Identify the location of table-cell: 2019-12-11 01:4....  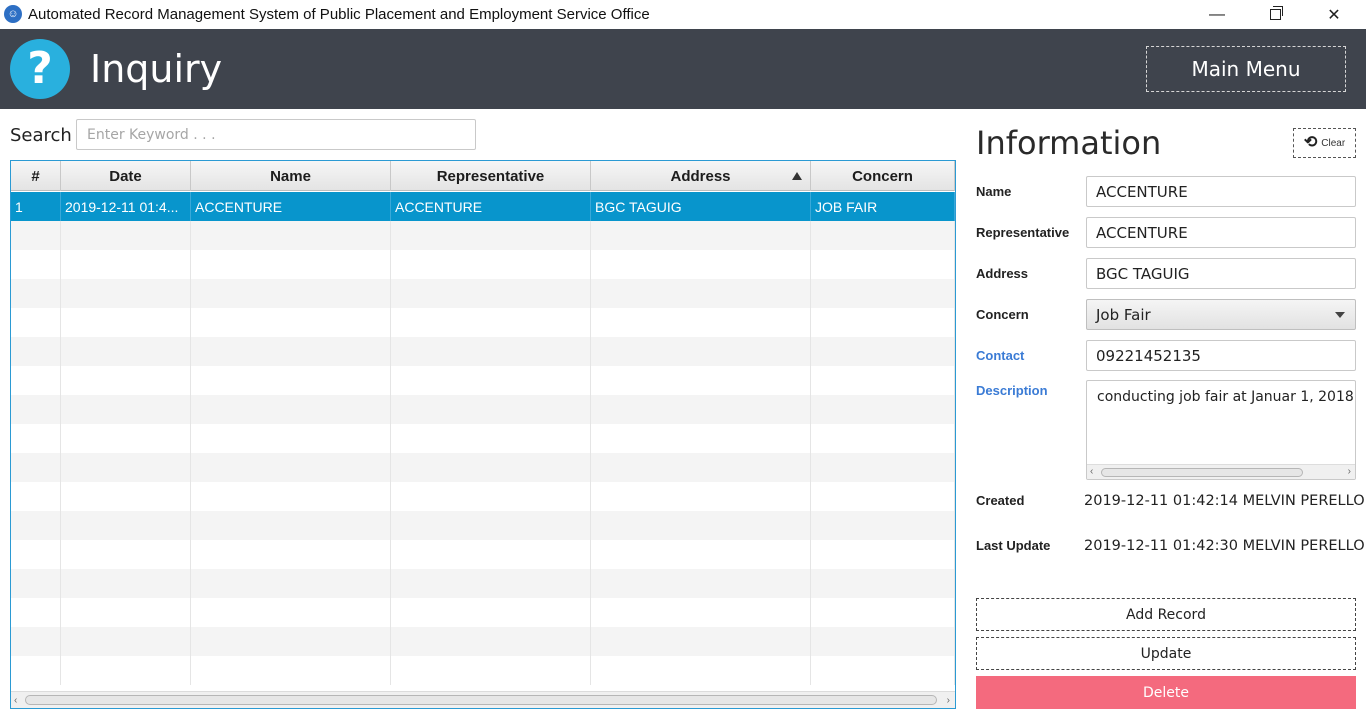
(126, 206).